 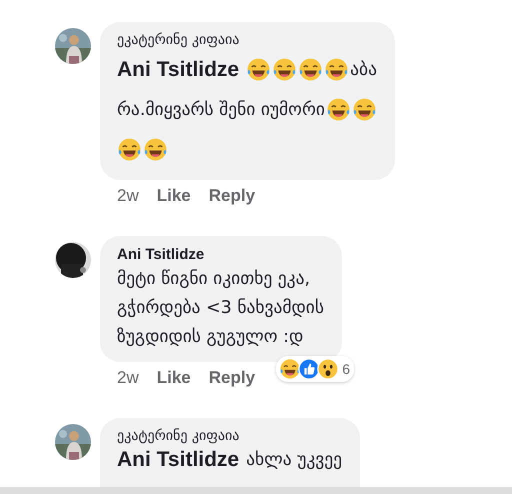 What do you see at coordinates (346, 369) in the screenshot?
I see `reaction-count: 6` at bounding box center [346, 369].